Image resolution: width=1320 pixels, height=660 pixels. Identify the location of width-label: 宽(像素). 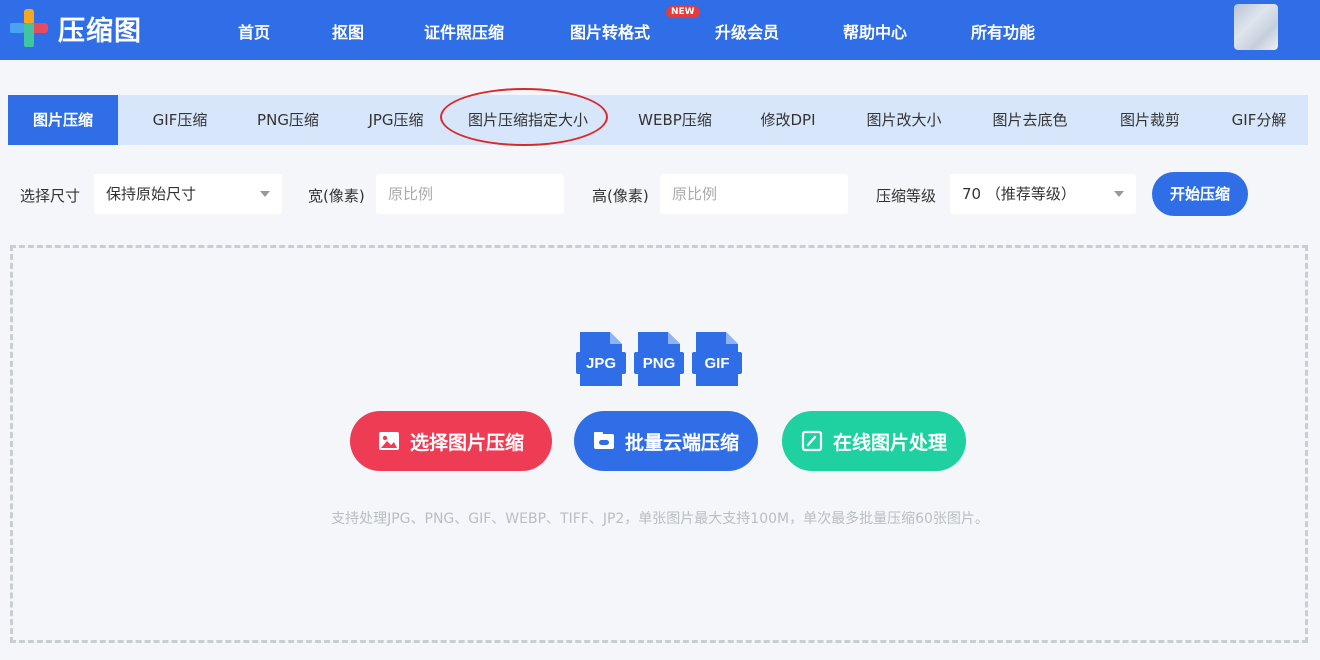
(336, 196).